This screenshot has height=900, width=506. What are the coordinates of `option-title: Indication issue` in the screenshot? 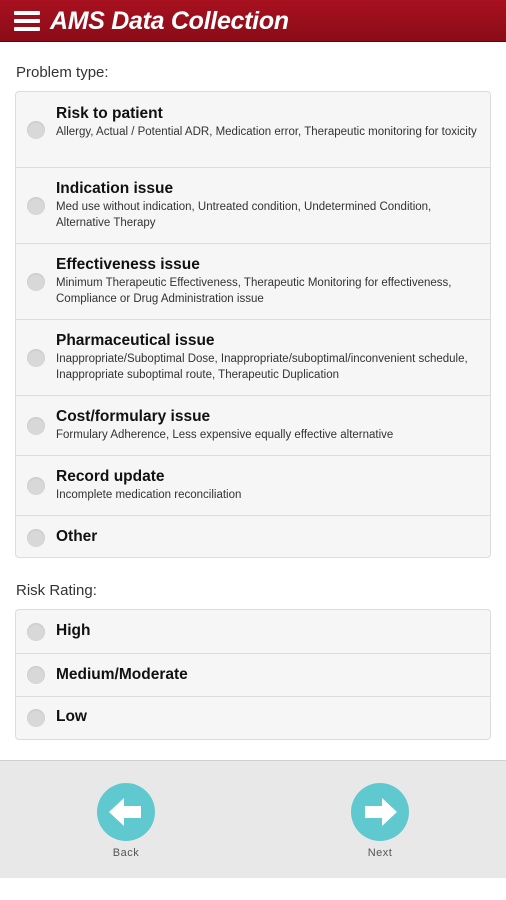 It's located at (115, 188).